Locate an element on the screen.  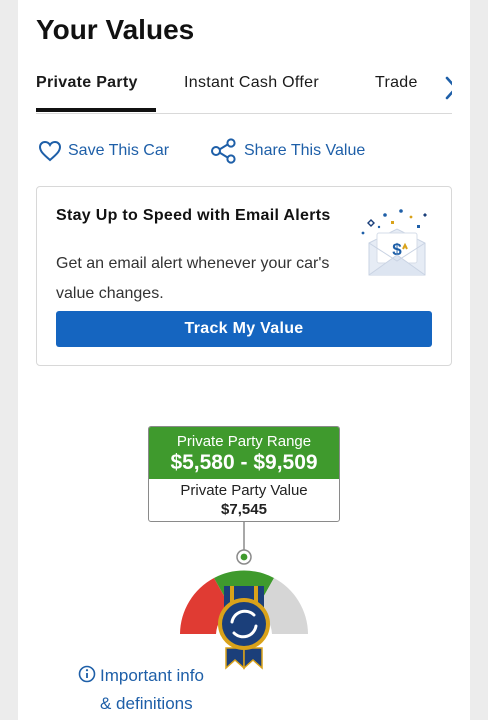
share-value-label: Share This Value is located at coordinates (305, 150).